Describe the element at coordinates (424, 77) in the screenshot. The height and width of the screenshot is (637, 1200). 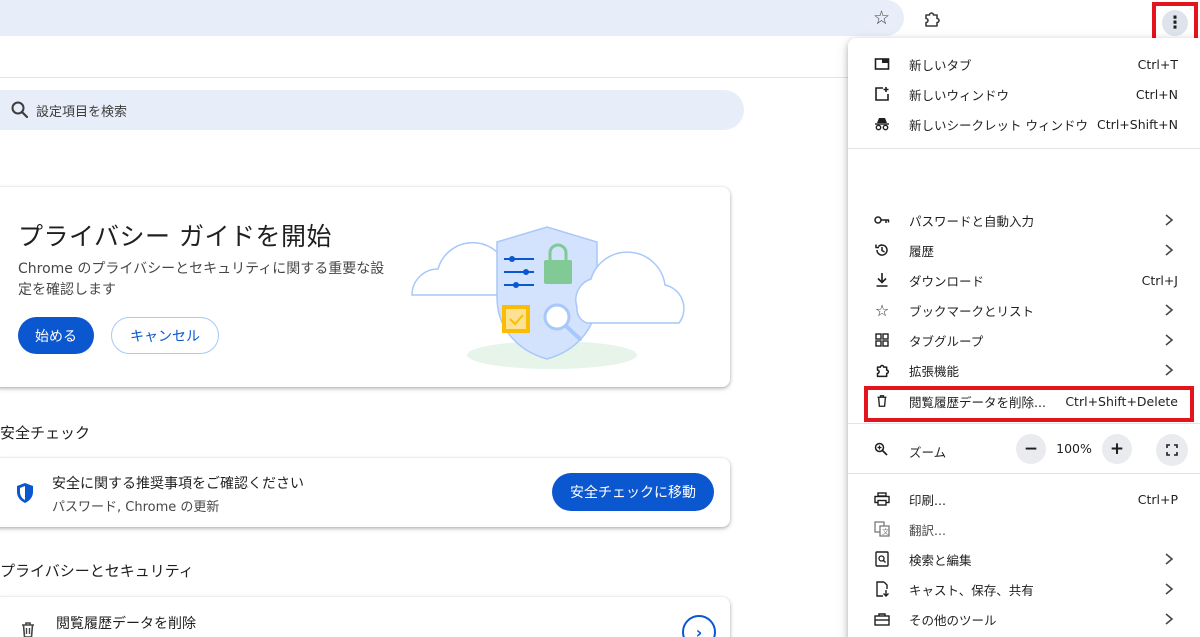
I see `header-divider` at that location.